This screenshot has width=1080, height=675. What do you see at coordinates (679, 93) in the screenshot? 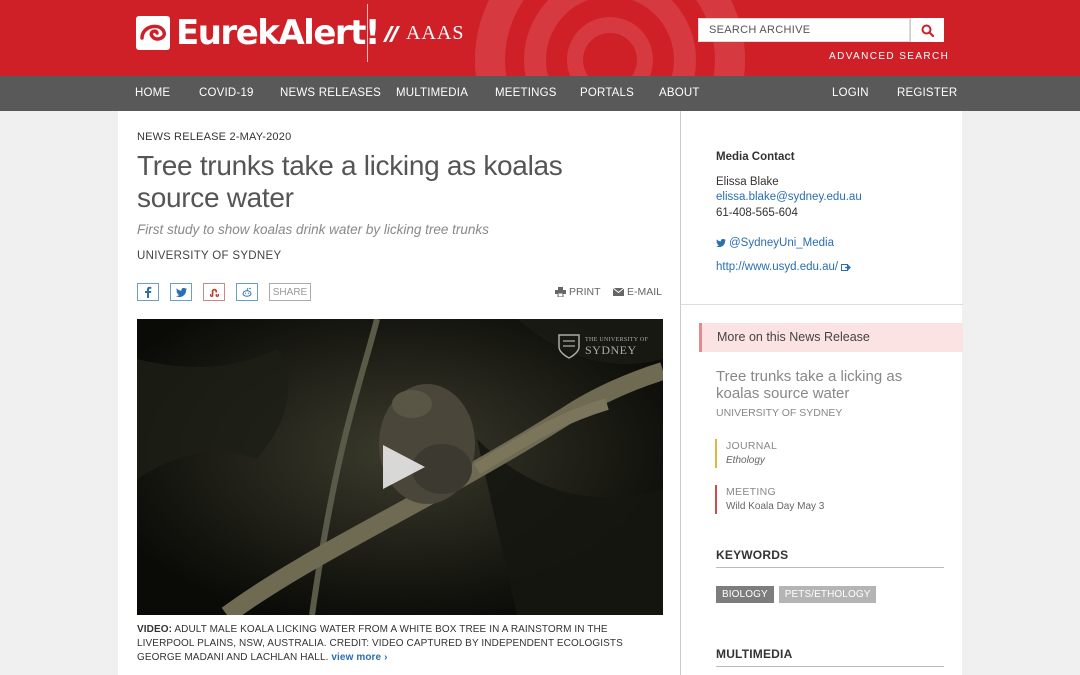
I see `nav-item-about: ABOUT` at bounding box center [679, 93].